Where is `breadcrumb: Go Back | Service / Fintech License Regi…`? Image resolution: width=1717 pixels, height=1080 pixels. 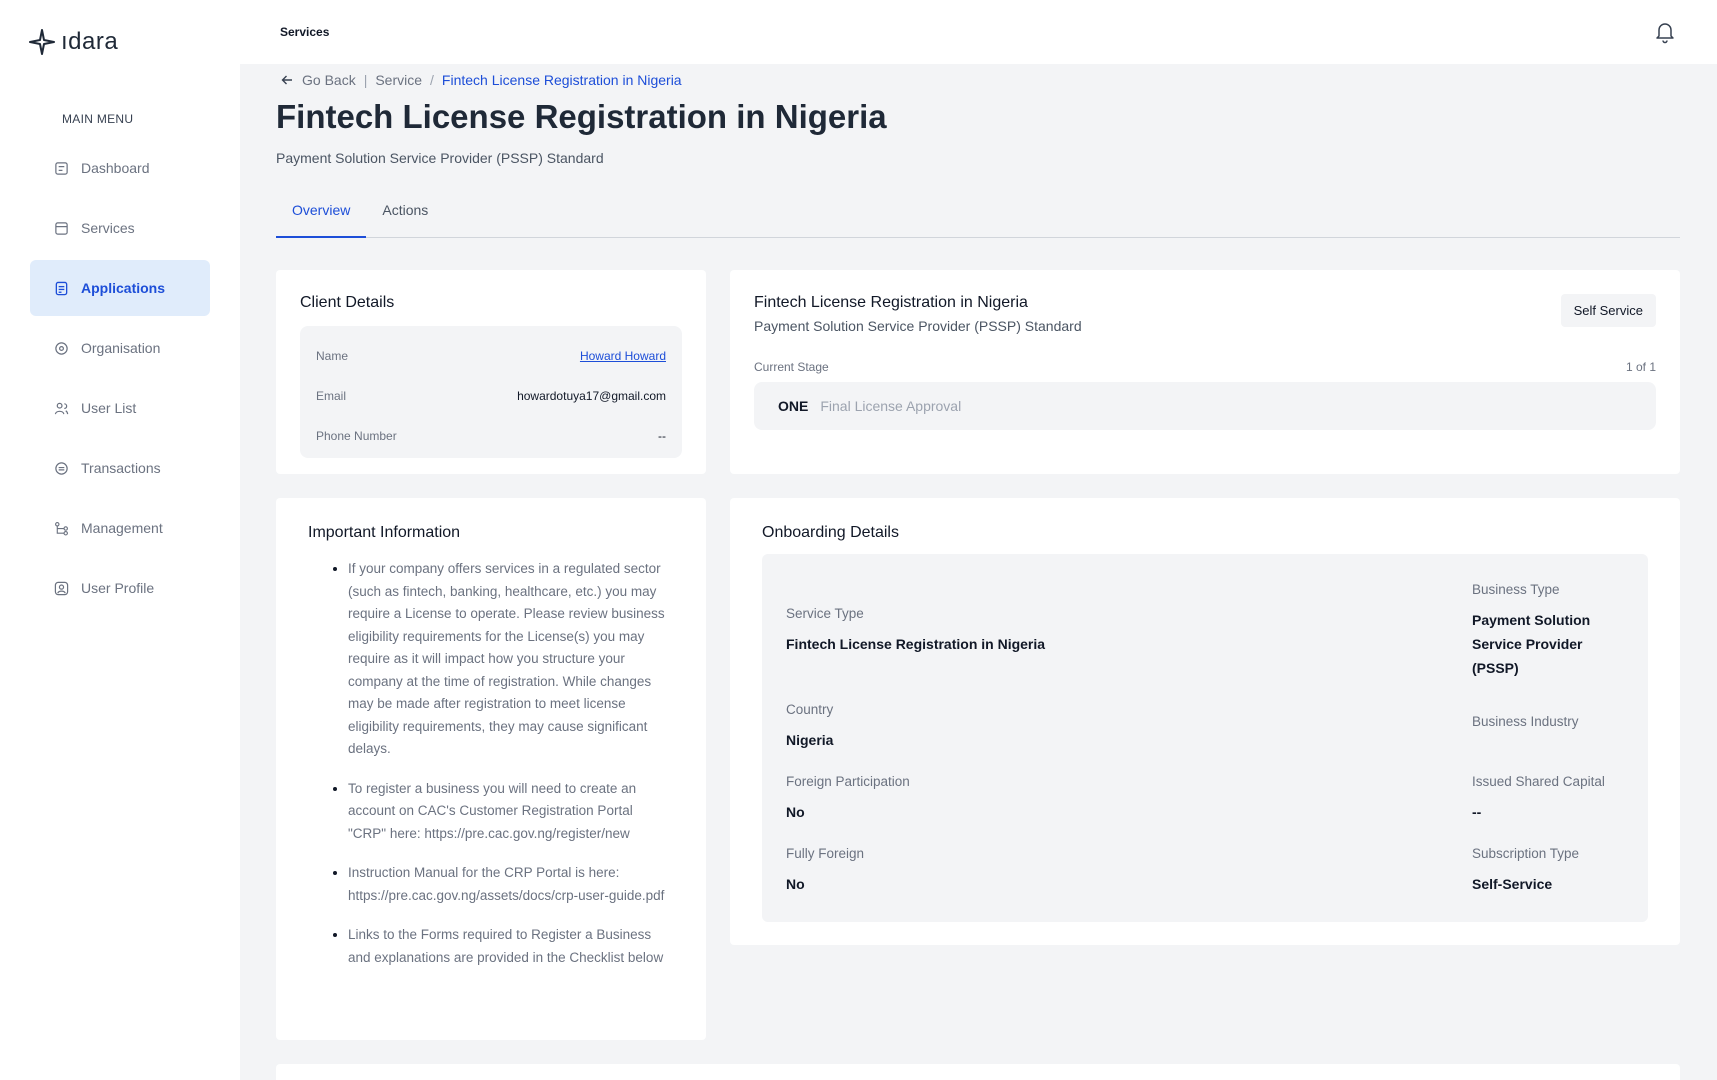 breadcrumb: Go Back | Service / Fintech License Regi… is located at coordinates (481, 80).